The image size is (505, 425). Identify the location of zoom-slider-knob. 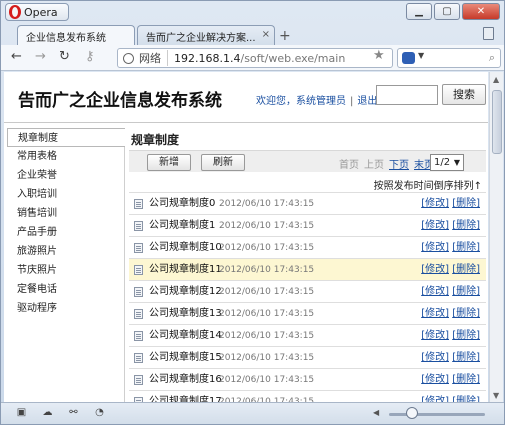
(412, 413).